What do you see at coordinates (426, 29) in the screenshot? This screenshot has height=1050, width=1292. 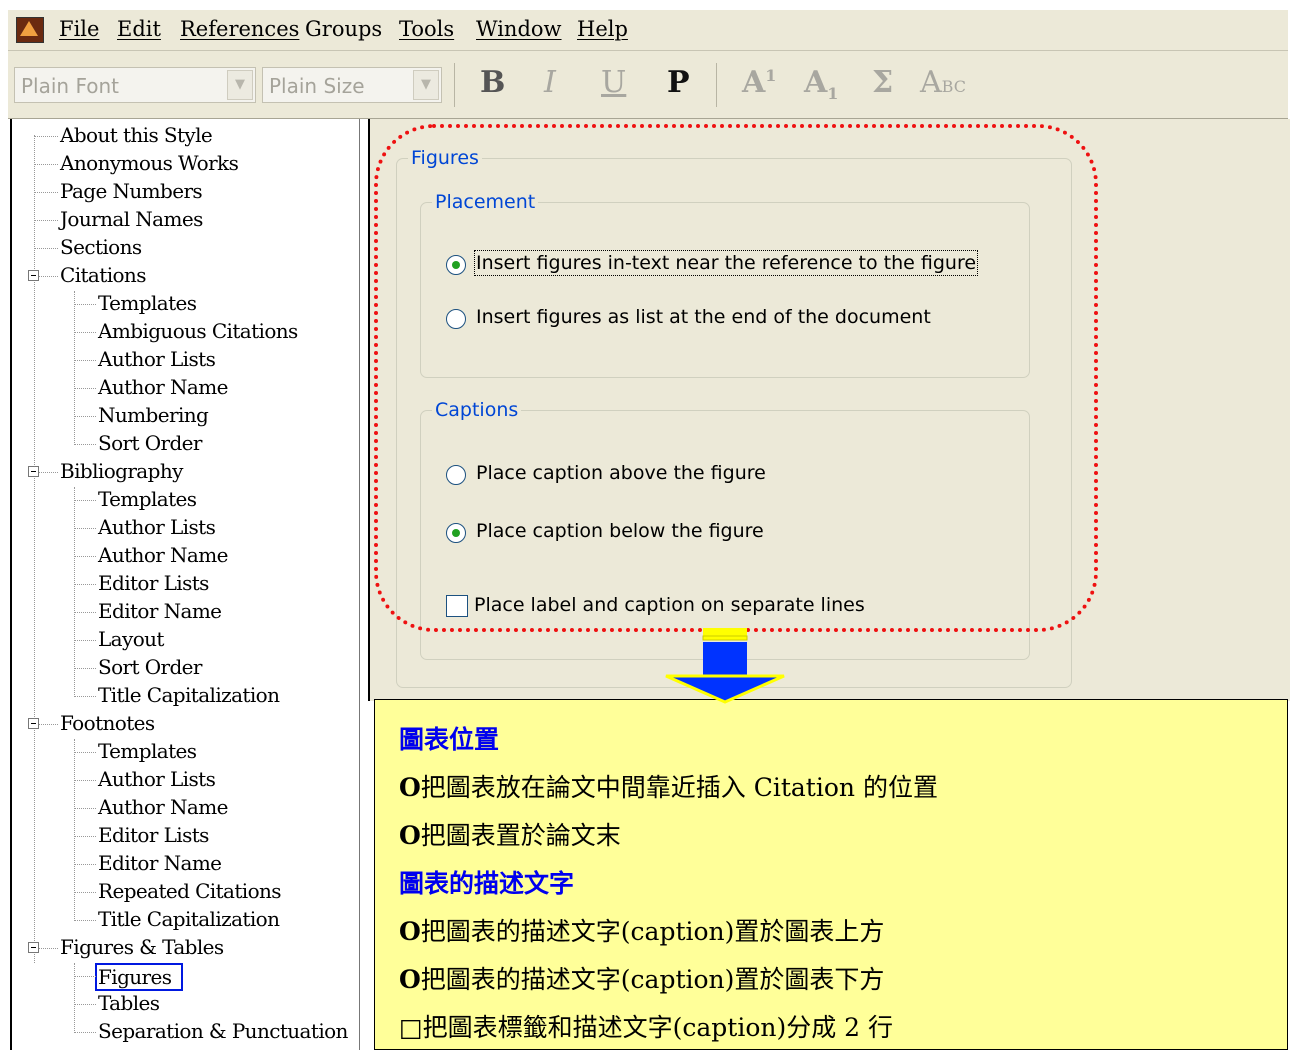 I see `menu-tools: Tools` at bounding box center [426, 29].